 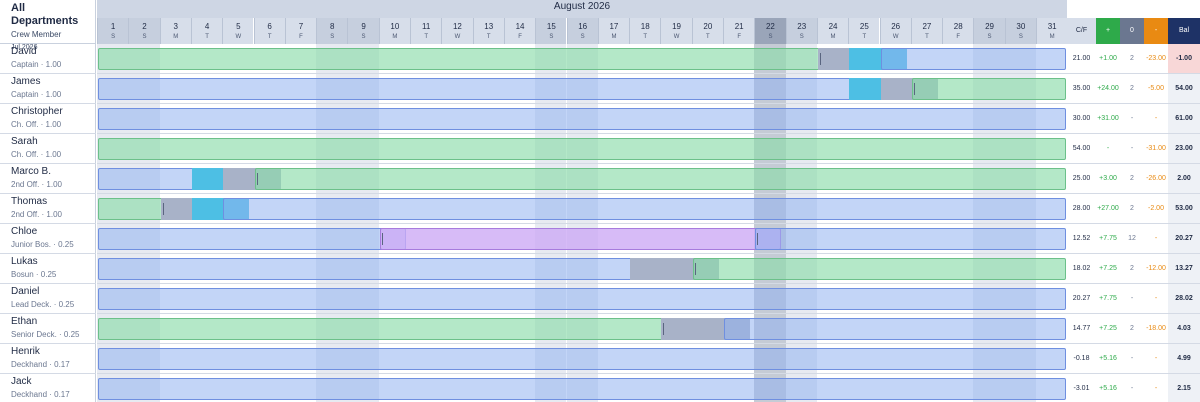 What do you see at coordinates (48, 59) in the screenshot?
I see `crew-member-david: David Captain · 1.00` at bounding box center [48, 59].